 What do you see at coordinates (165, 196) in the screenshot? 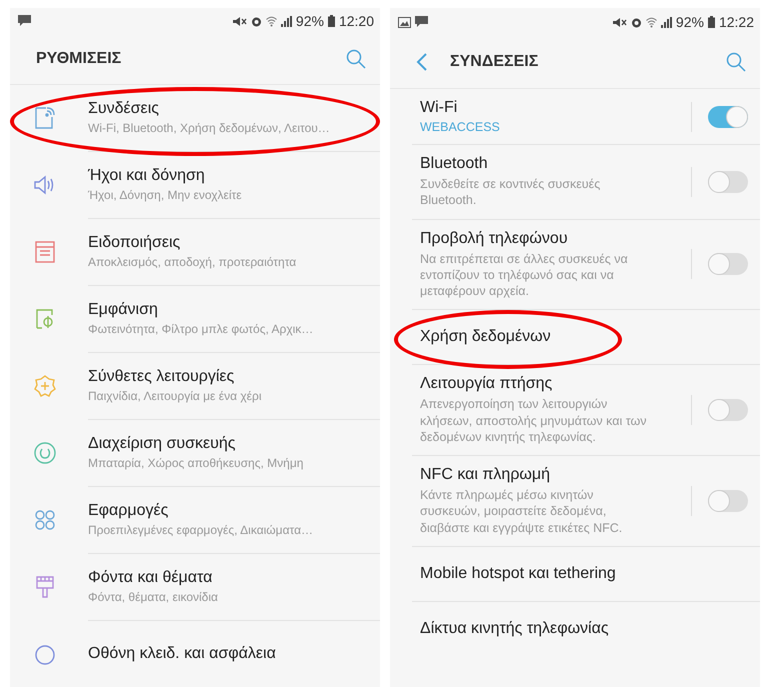
I see `item-description: Ήχοι, Δόνηση, Μην ενοχλείτε` at bounding box center [165, 196].